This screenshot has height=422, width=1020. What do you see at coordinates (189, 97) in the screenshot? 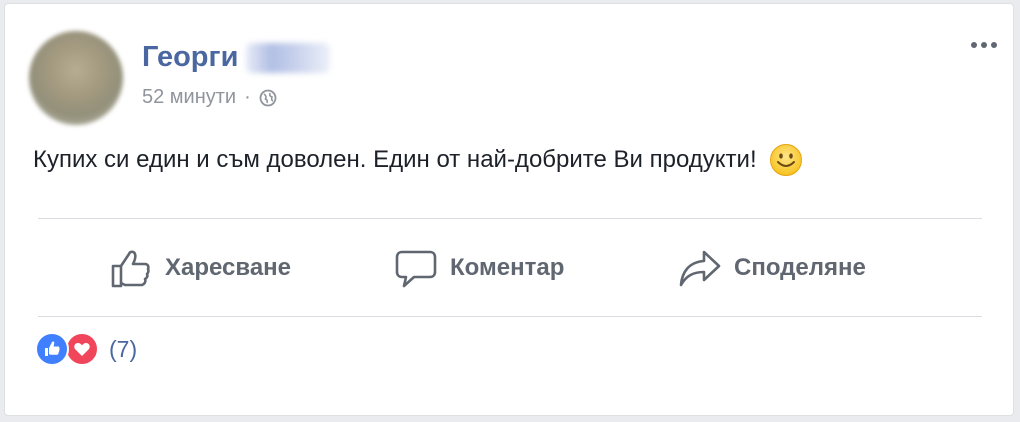
I see `post-timestamp: 52 минути` at bounding box center [189, 97].